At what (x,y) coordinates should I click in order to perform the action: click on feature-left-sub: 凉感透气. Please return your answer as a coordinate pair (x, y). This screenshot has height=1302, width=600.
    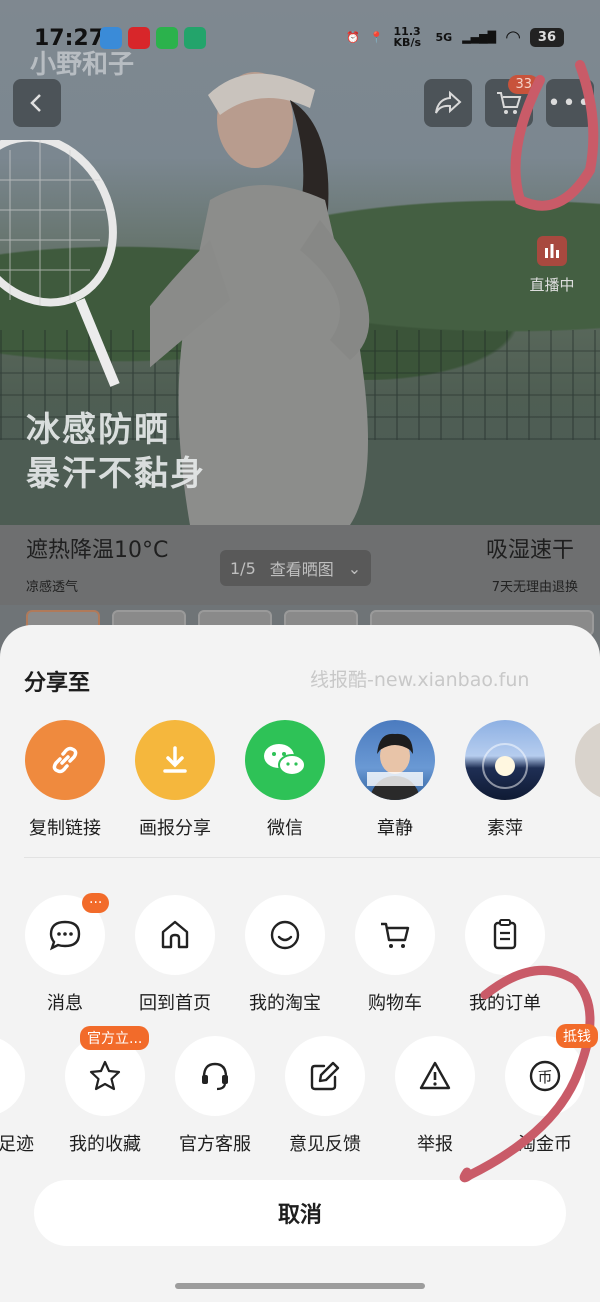
    Looking at the image, I should click on (52, 587).